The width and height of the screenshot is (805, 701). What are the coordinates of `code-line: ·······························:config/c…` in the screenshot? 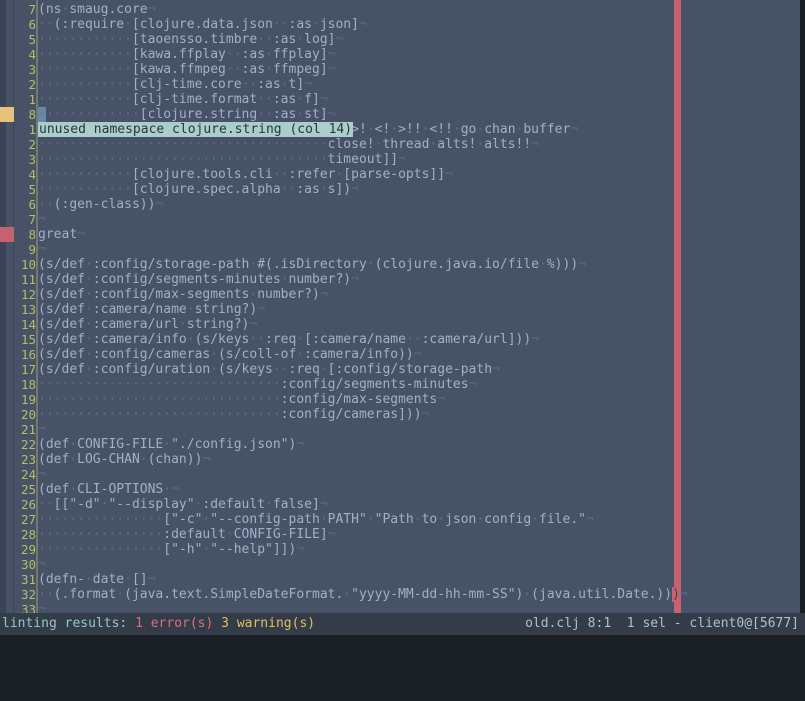 It's located at (233, 414).